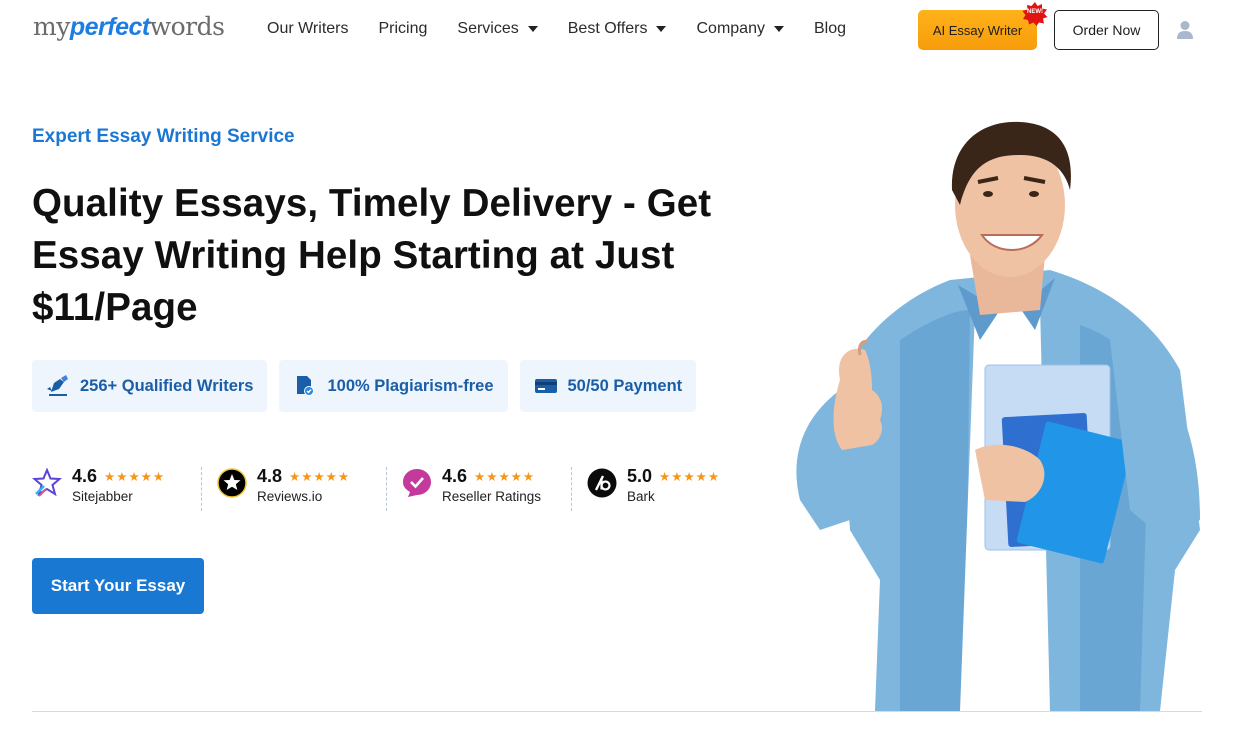 Image resolution: width=1234 pixels, height=732 pixels. I want to click on nav-blog: Blog, so click(830, 29).